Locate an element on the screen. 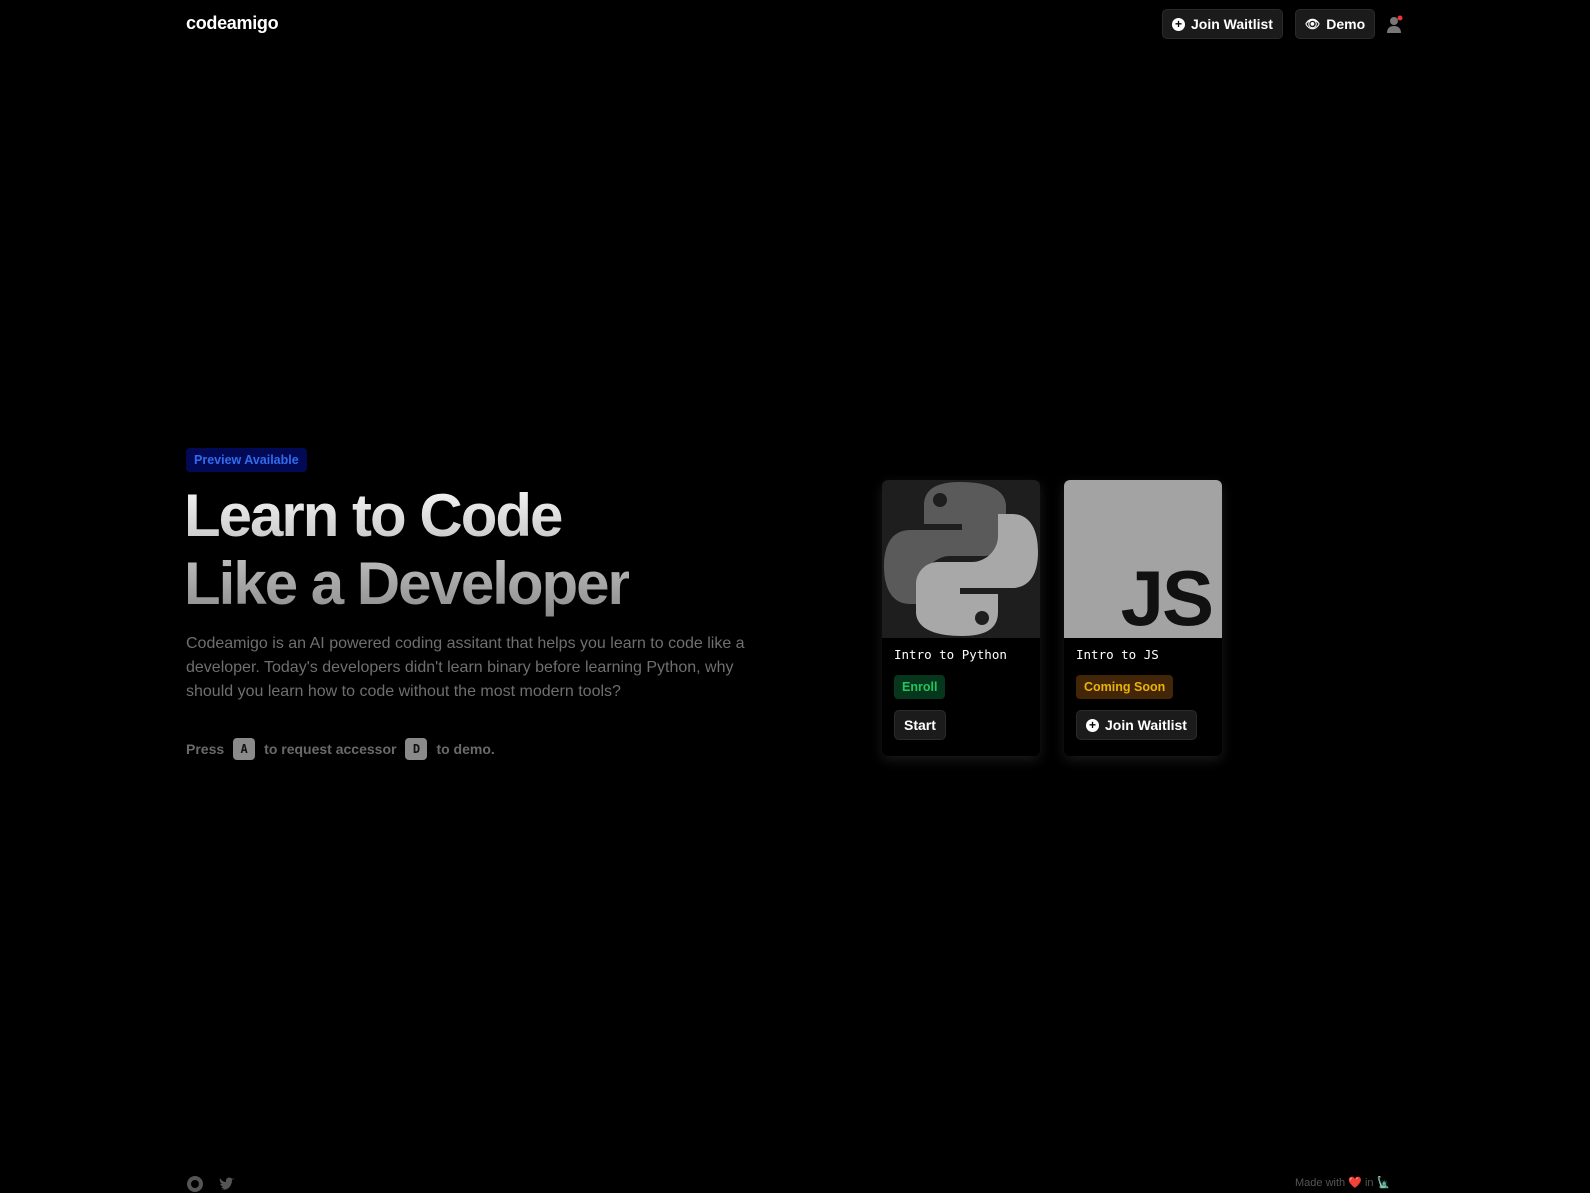 The image size is (1590, 1193). demo-text: to demo. is located at coordinates (465, 749).